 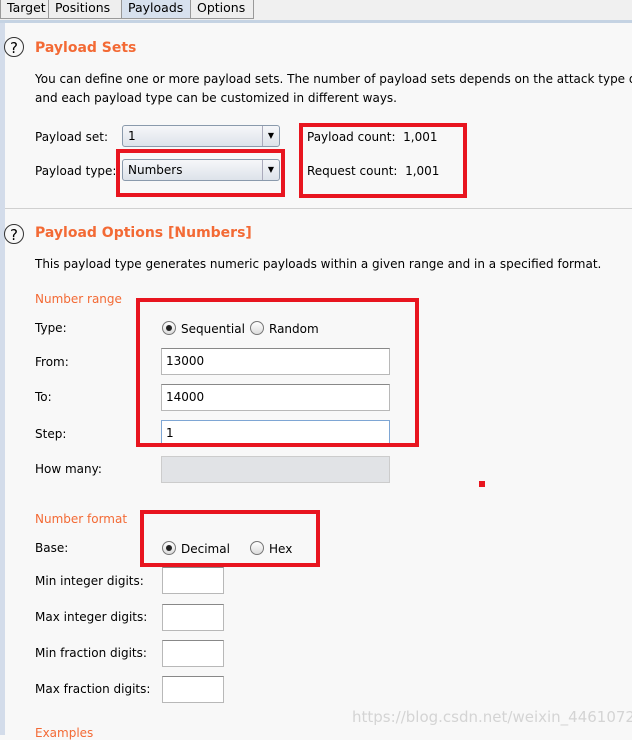 I want to click on payload-set-label: Payload set:, so click(x=71, y=137).